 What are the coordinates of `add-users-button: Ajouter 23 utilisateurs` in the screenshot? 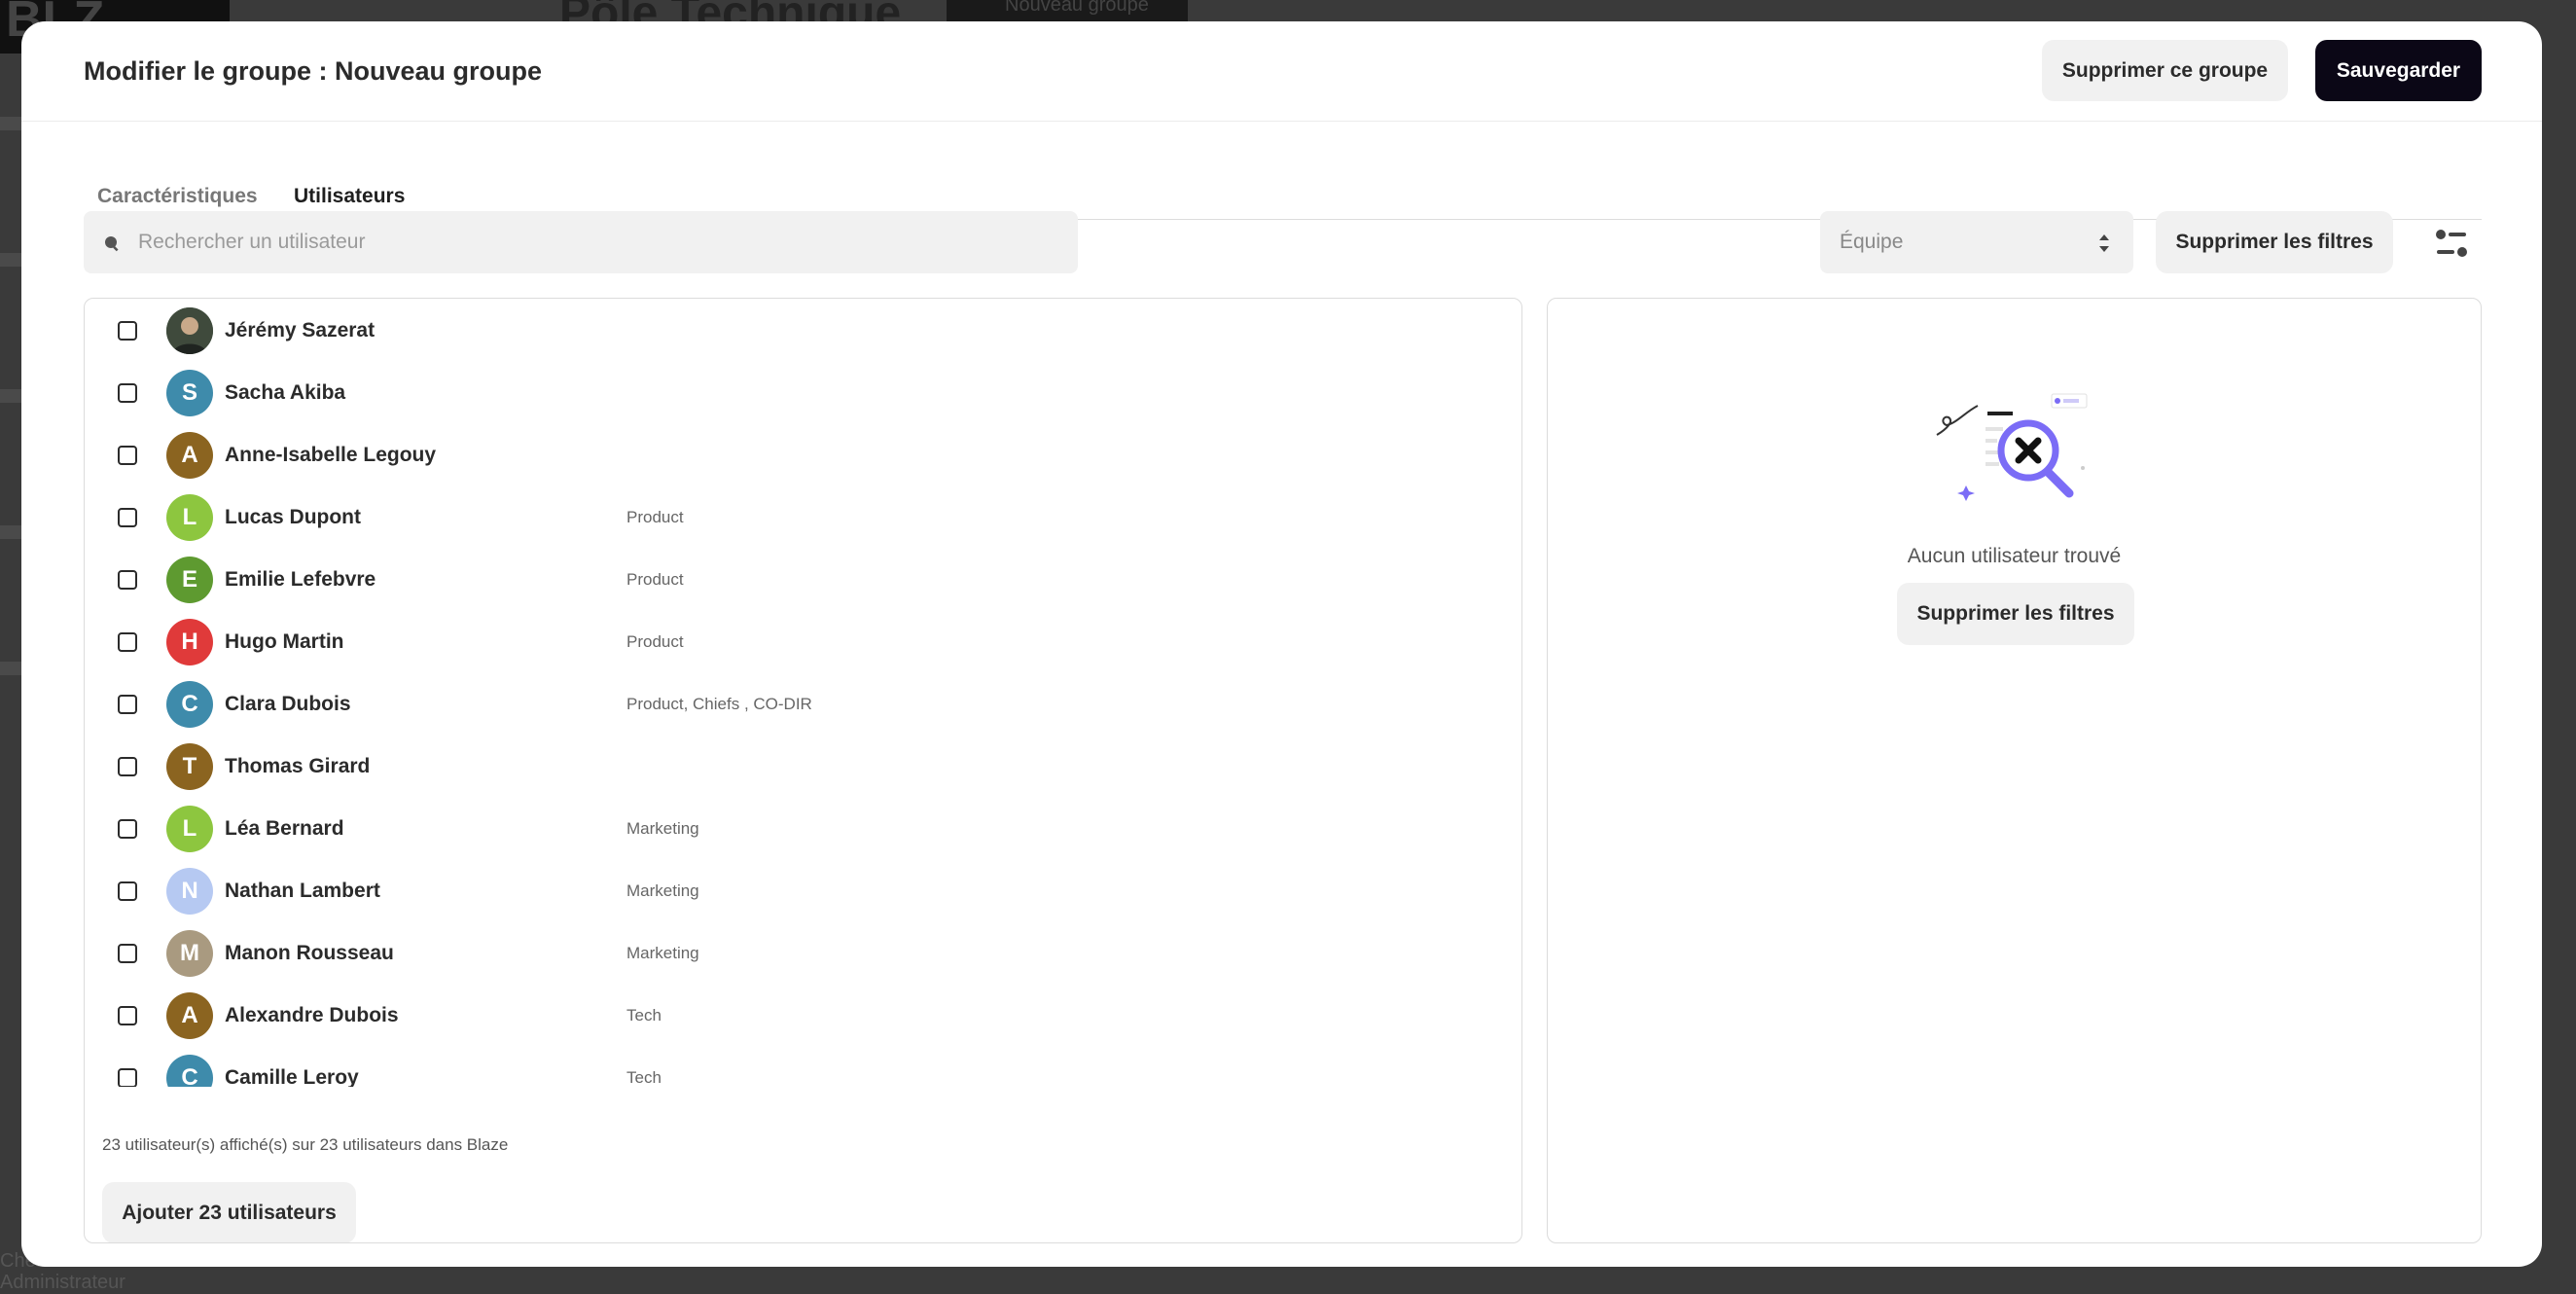 It's located at (229, 1212).